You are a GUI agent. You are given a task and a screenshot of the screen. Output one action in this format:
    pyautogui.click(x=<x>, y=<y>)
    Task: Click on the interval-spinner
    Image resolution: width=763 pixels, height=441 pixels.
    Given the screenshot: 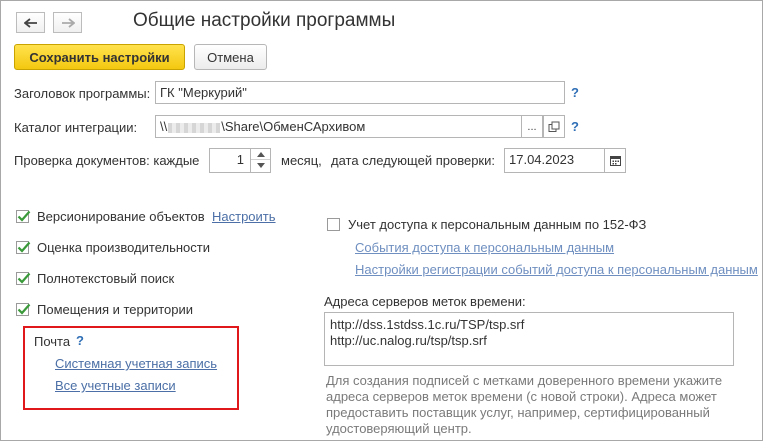 What is the action you would take?
    pyautogui.click(x=260, y=160)
    